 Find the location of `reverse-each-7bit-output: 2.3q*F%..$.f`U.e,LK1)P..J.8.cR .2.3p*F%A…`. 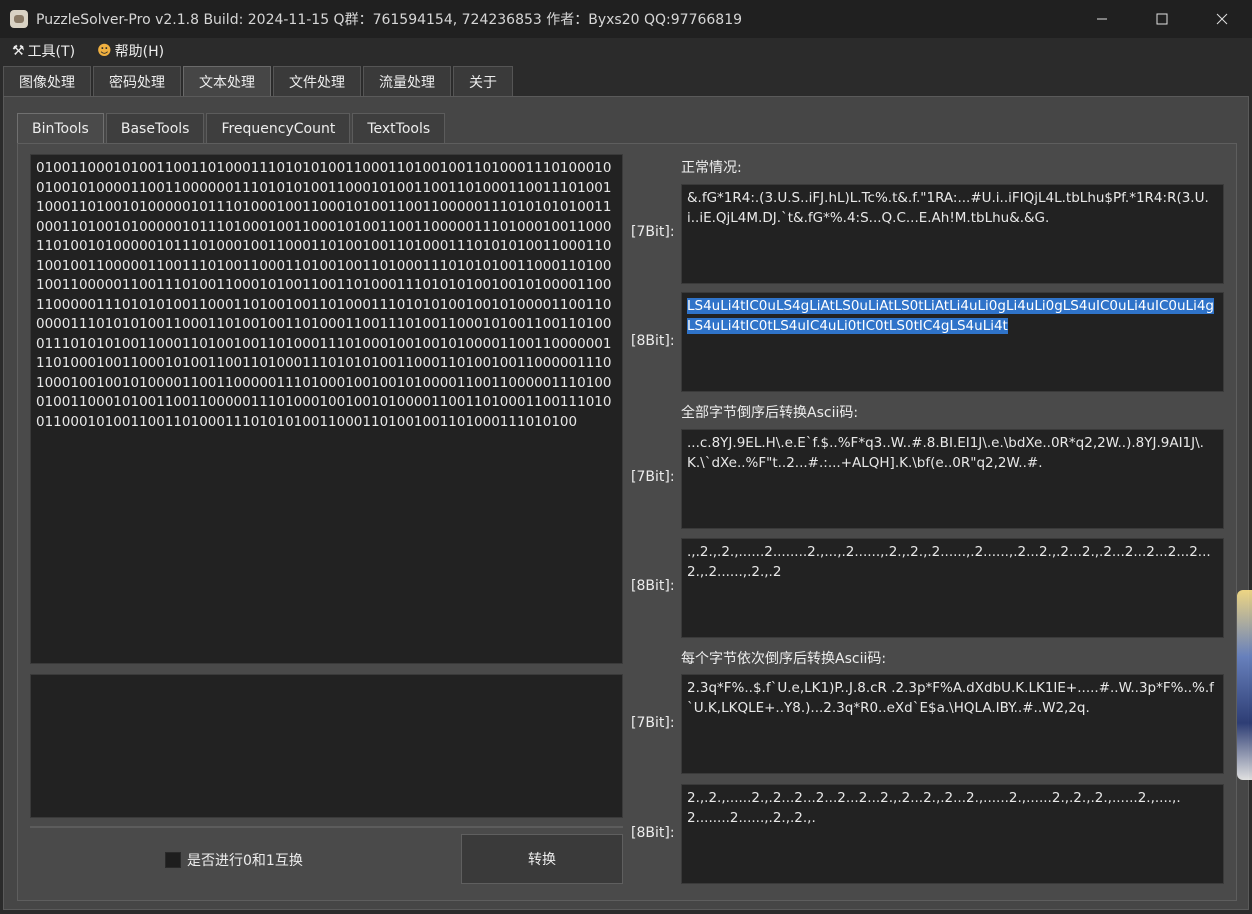

reverse-each-7bit-output: 2.3q*F%..$.f`U.e,LK1)P..J.8.cR .2.3p*F%A… is located at coordinates (952, 724).